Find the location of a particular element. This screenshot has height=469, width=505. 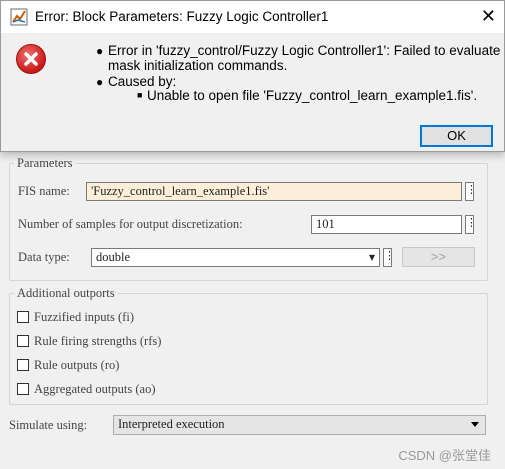

fis-name-options-icon: ⋮ is located at coordinates (471, 191).